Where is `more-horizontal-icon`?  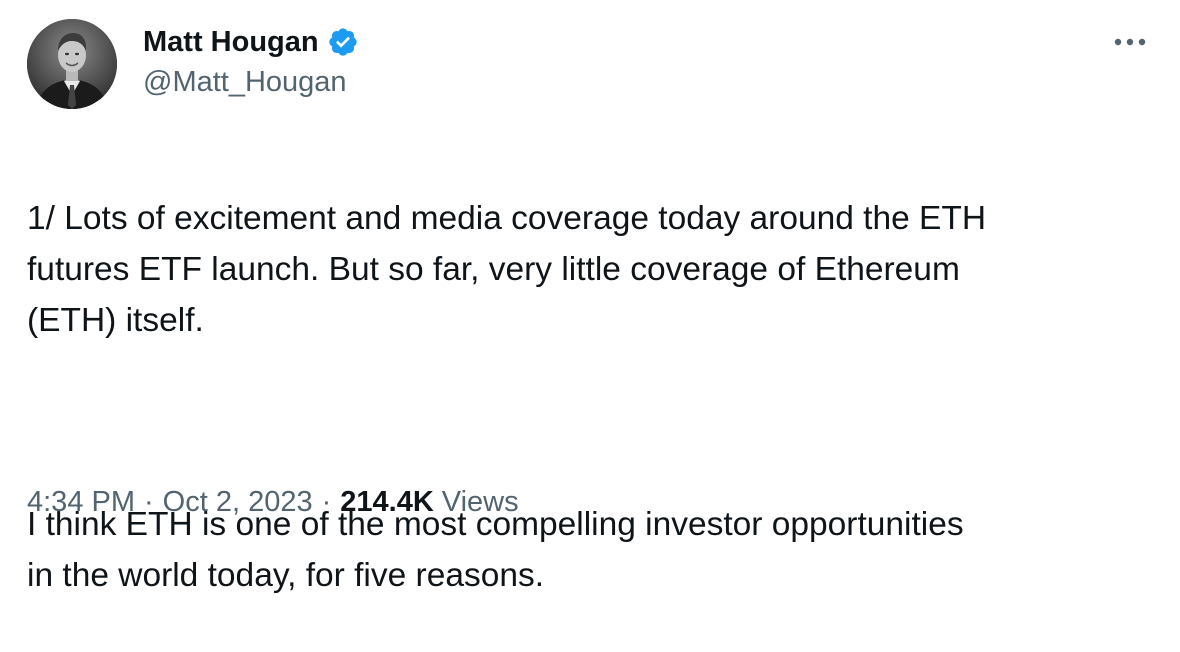
more-horizontal-icon is located at coordinates (1130, 42).